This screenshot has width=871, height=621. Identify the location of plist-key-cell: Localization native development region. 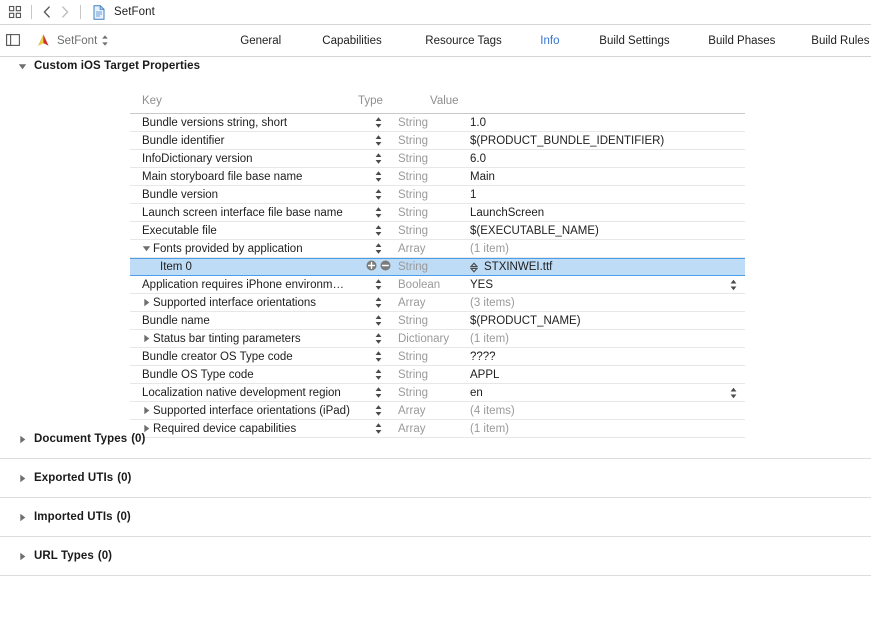
(244, 393).